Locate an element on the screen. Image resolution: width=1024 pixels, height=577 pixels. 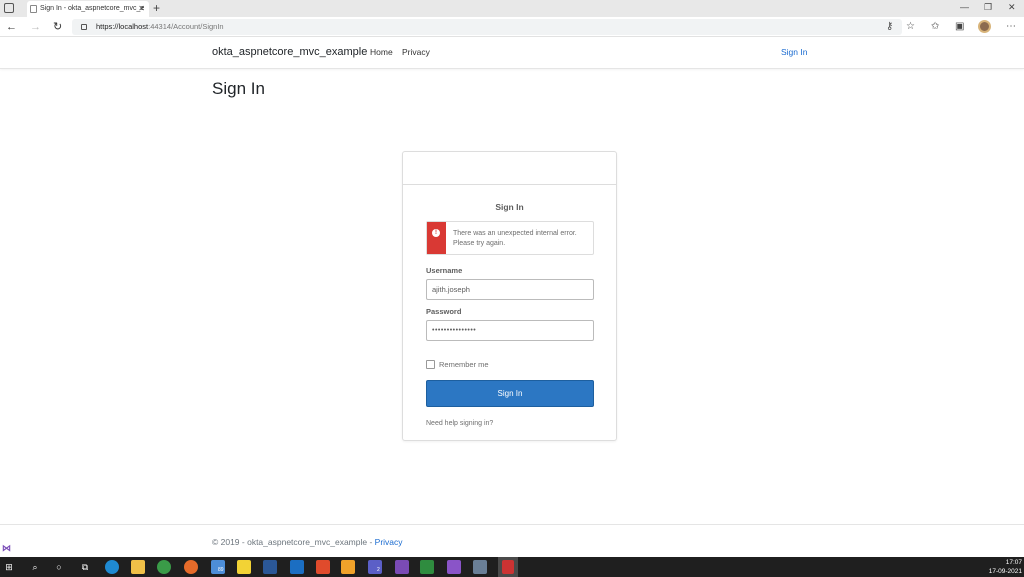
close-tab-icon: ✕ is located at coordinates (141, 9).